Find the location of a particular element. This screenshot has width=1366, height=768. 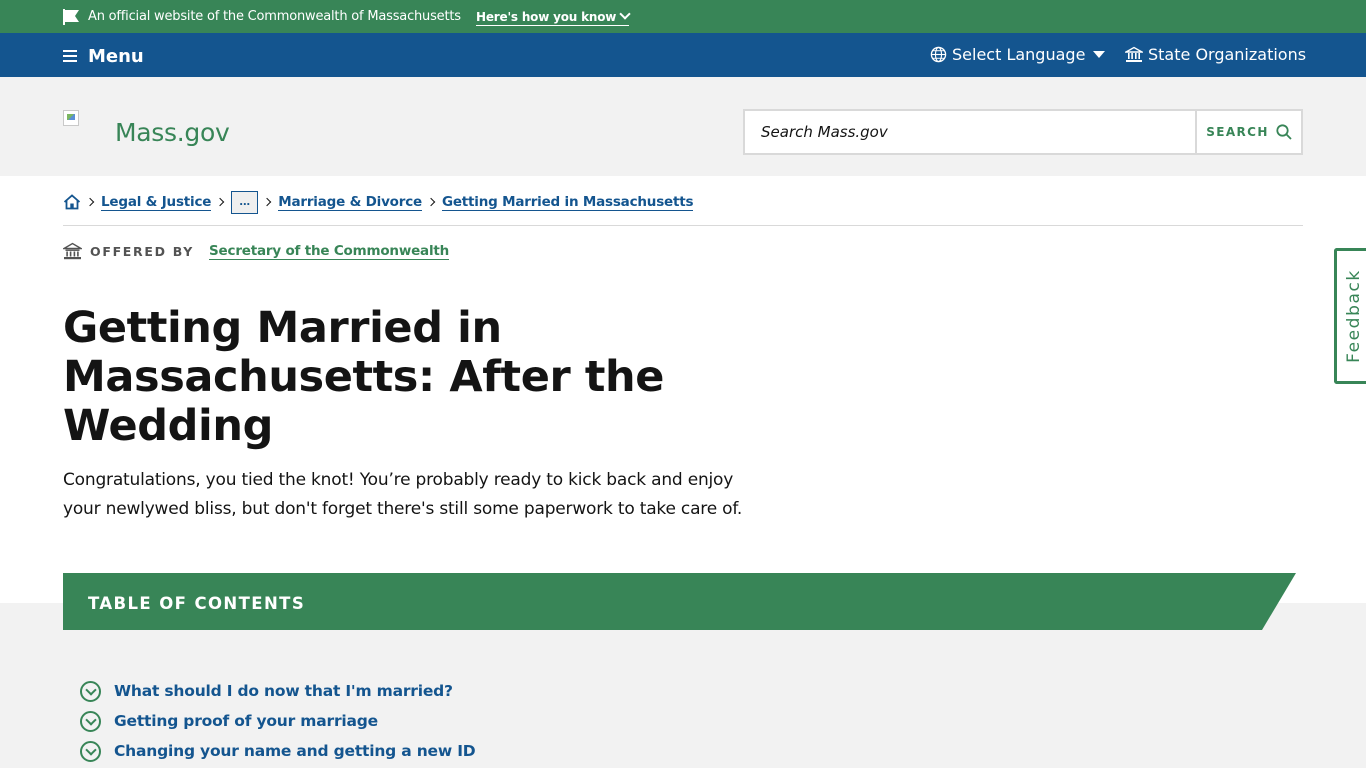

toc-item: Getting proof of your marriage is located at coordinates (277, 721).